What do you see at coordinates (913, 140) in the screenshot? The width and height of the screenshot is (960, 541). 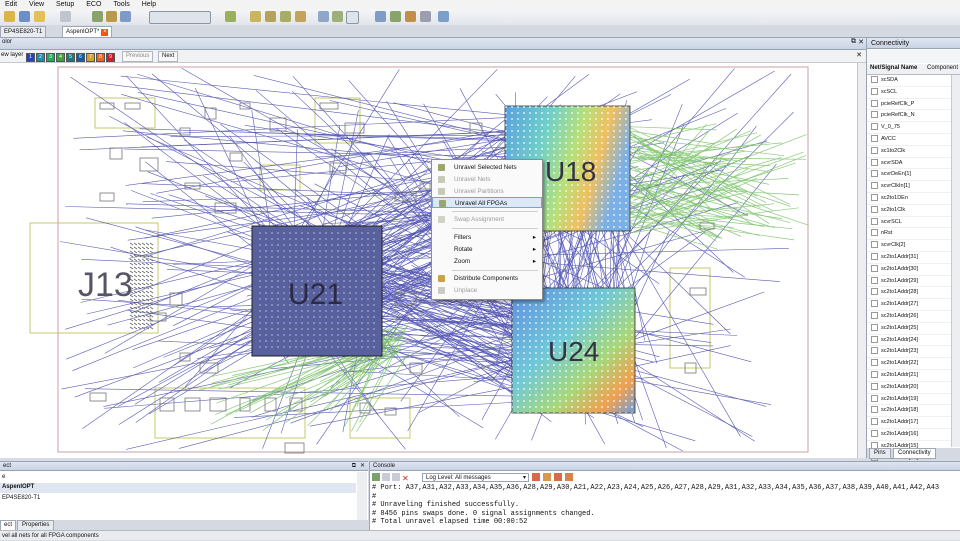 I see `connectivity-row: AVCC` at bounding box center [913, 140].